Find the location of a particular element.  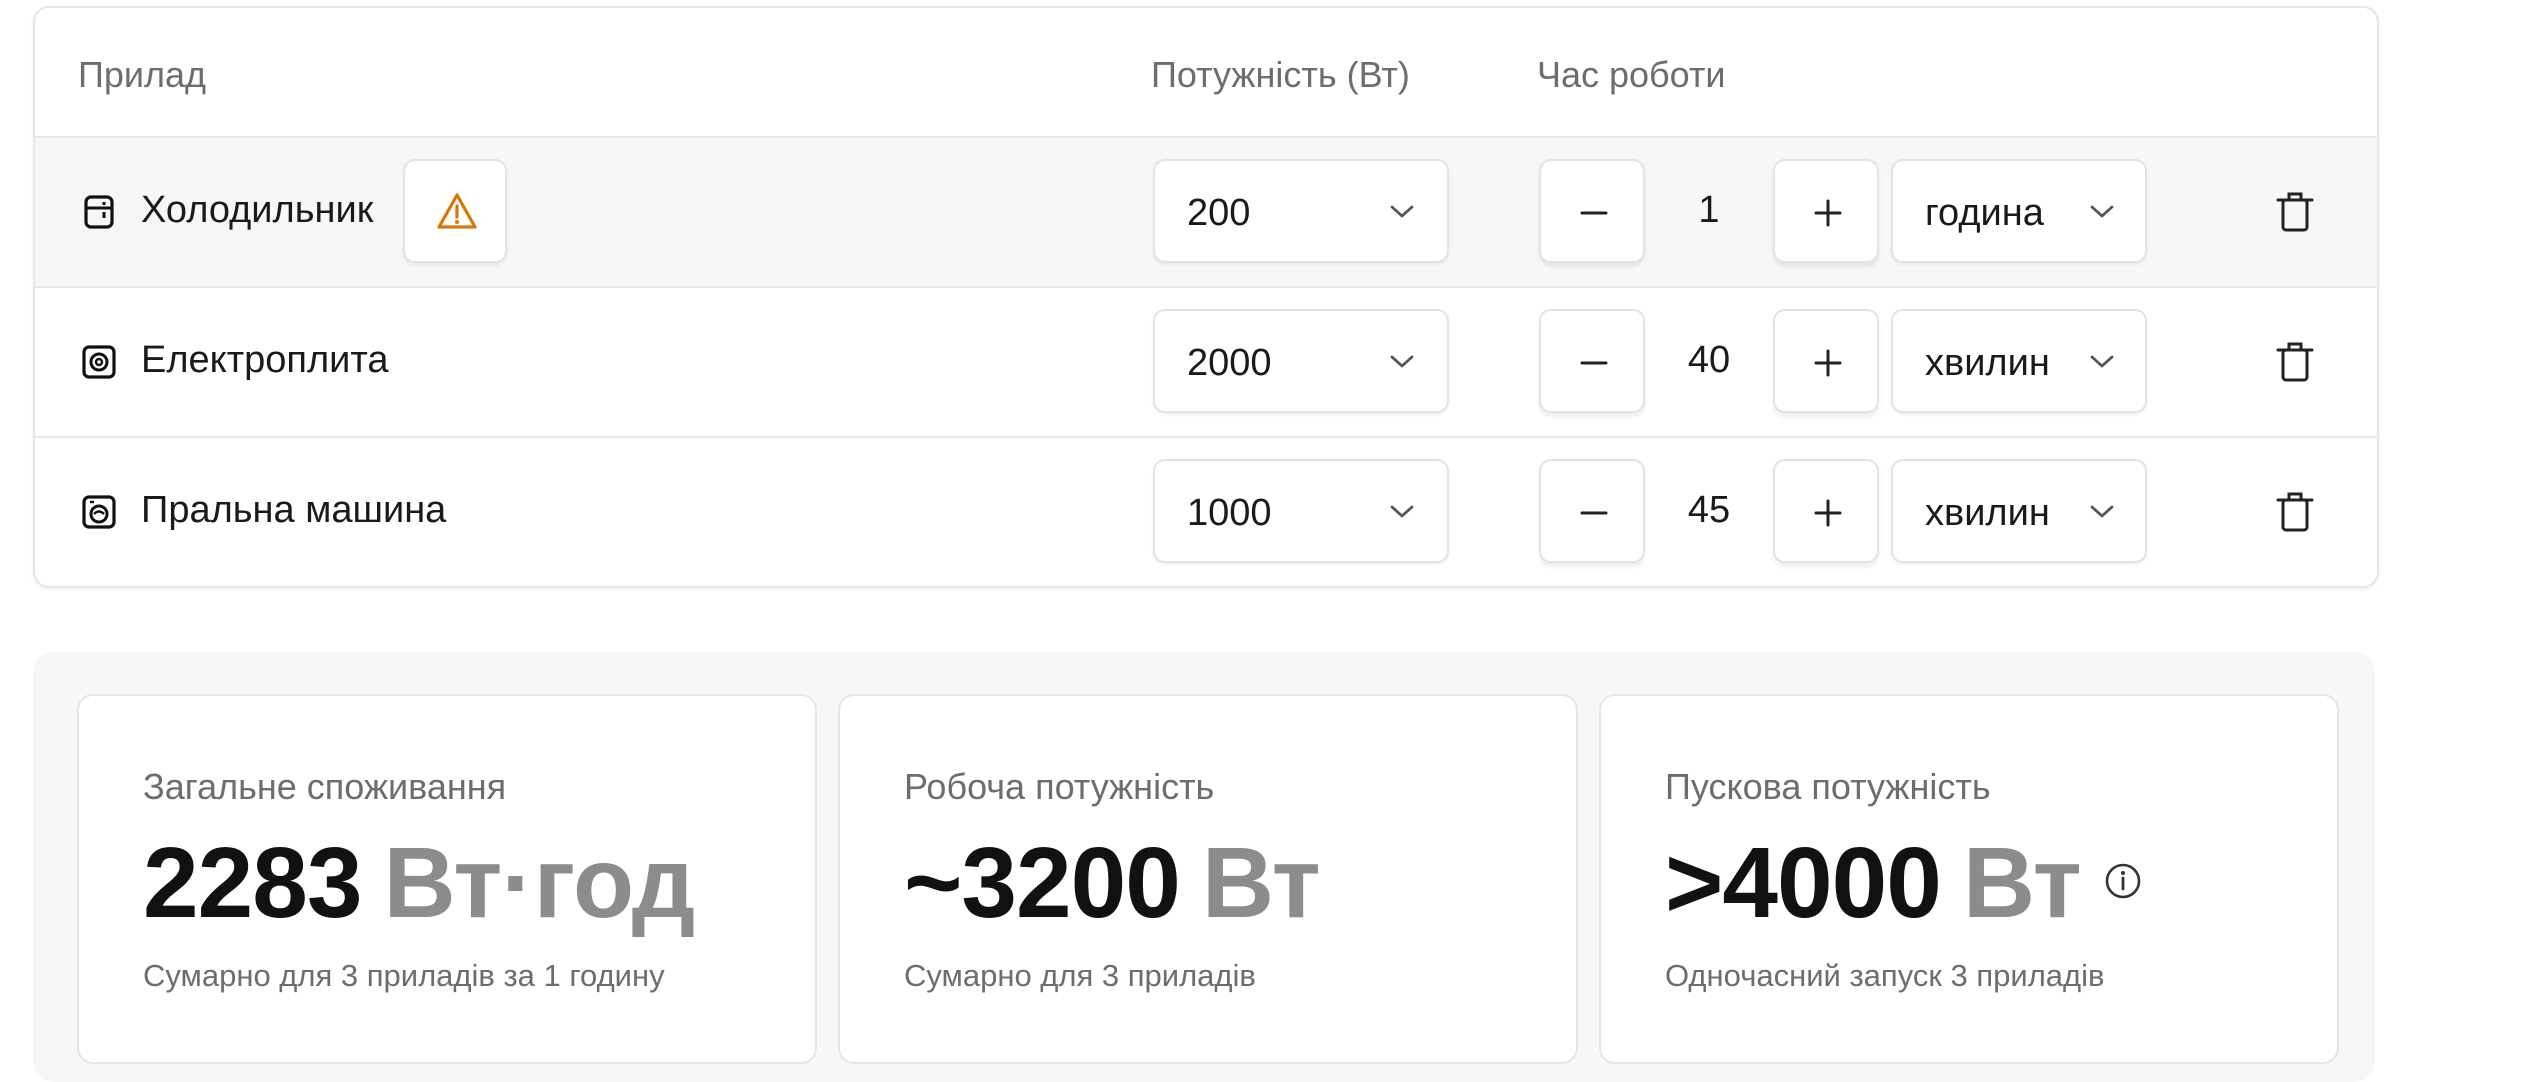

stat-caption: Сумарно для 3 приладів за 1 годину is located at coordinates (404, 975).